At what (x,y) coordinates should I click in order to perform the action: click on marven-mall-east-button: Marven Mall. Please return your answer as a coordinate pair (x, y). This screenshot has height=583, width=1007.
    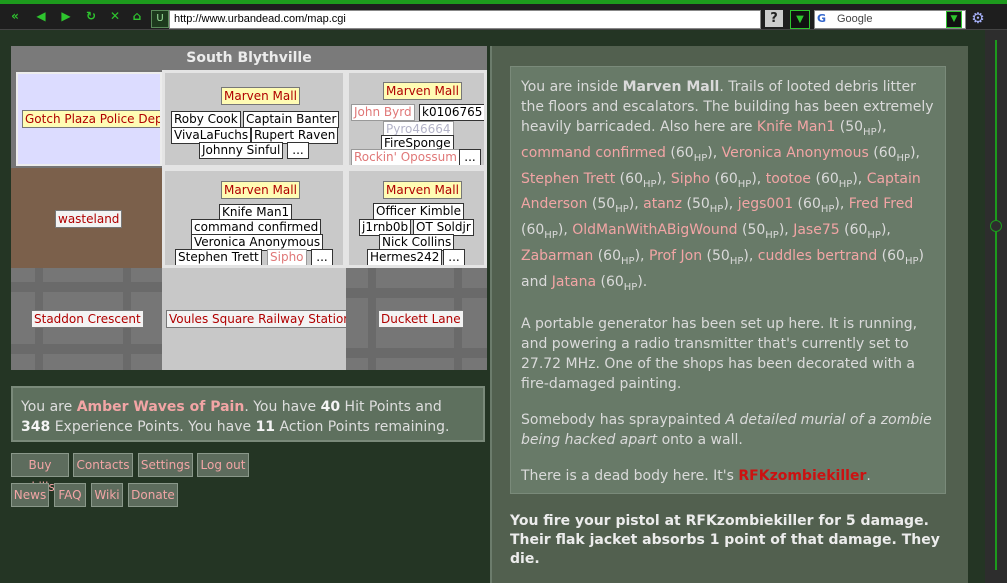
    Looking at the image, I should click on (422, 190).